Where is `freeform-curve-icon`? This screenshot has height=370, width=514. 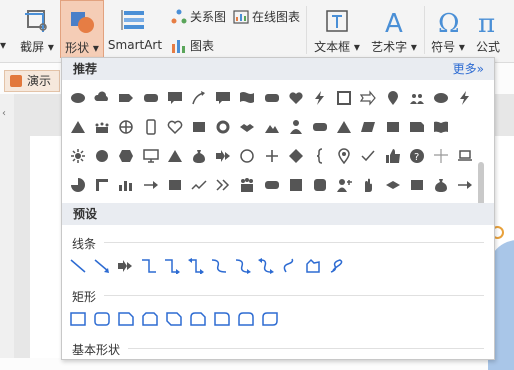 freeform-curve-icon is located at coordinates (290, 266).